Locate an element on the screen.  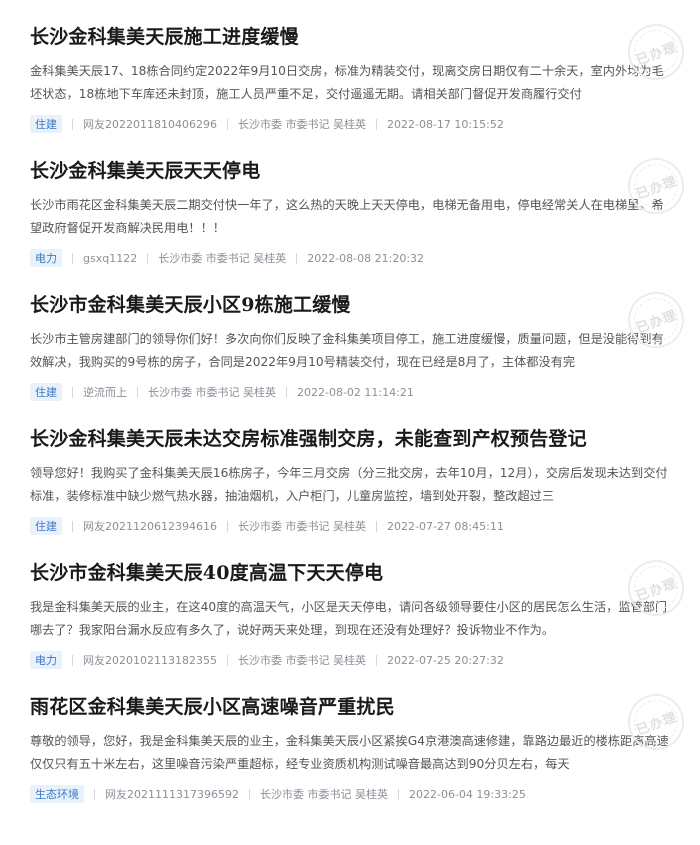
post-time: 2022-08-08 21:20:32 is located at coordinates (366, 258).